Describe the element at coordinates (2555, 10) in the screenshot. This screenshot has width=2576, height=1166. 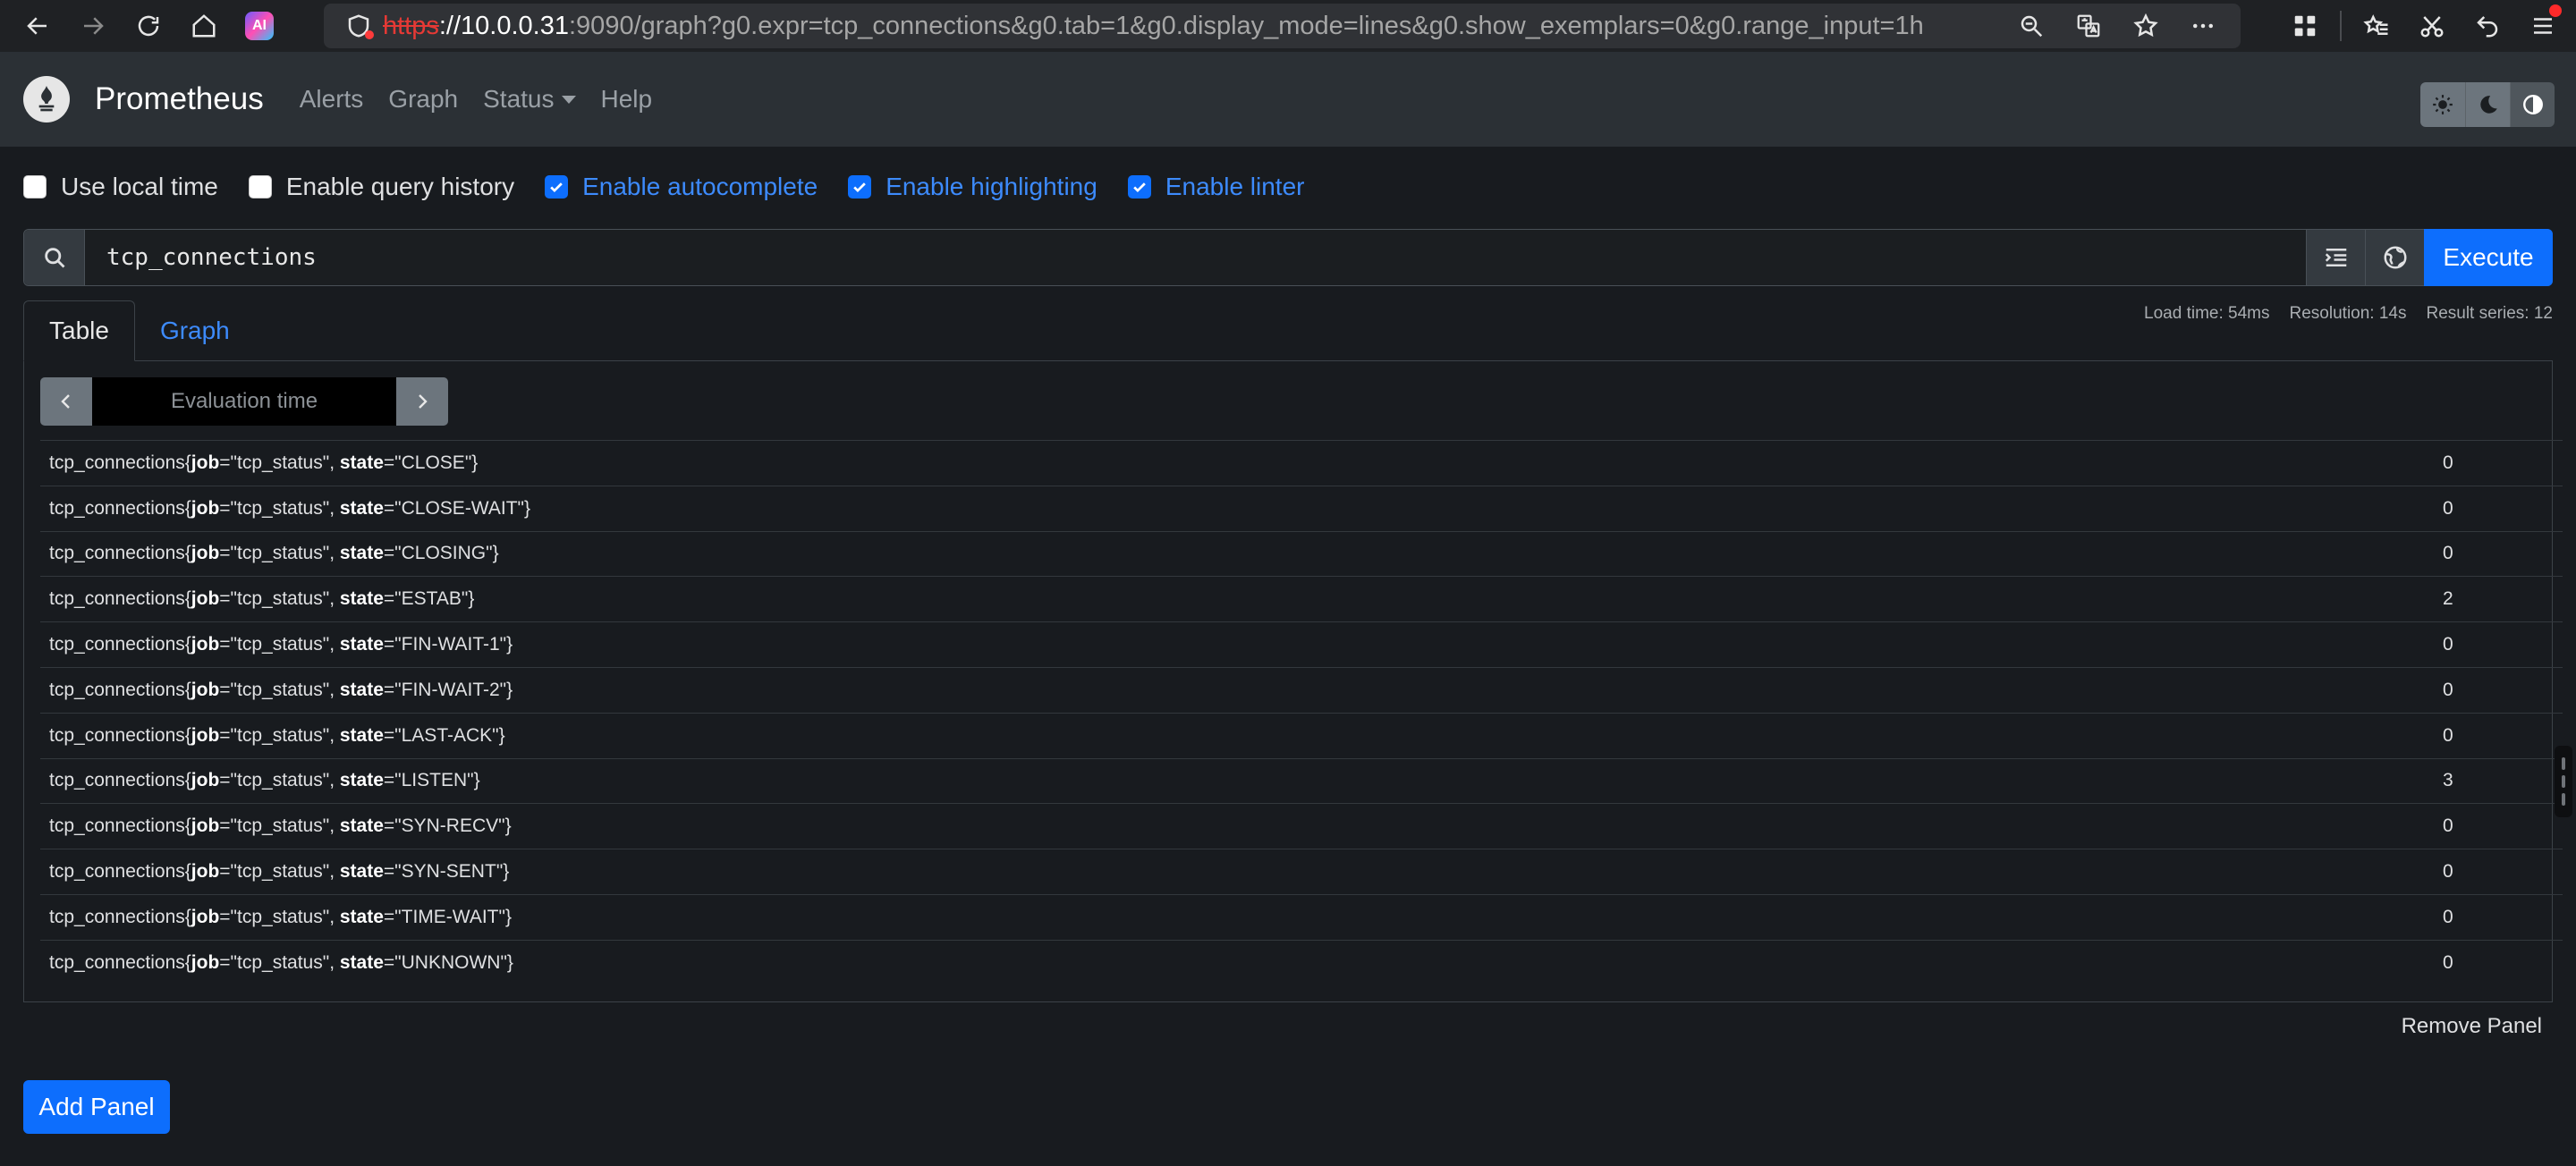
I see `notification-dot` at that location.